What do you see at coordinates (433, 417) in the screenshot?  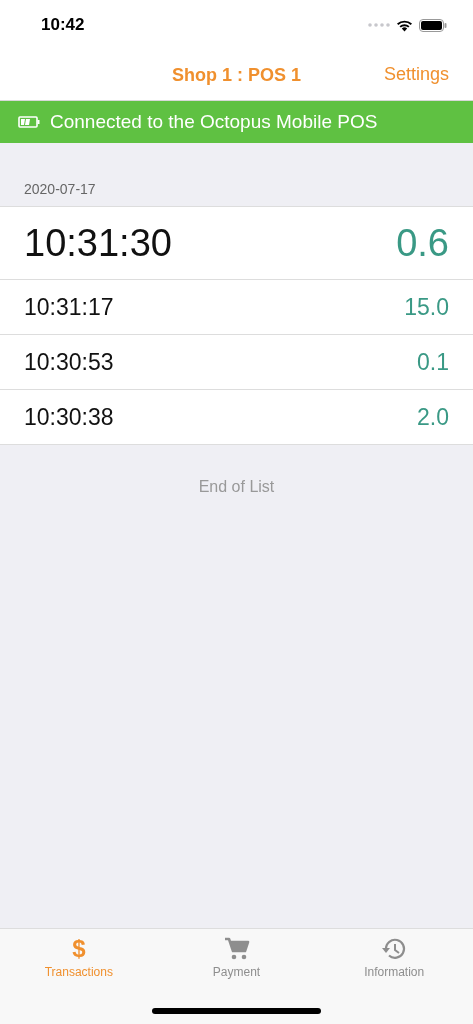 I see `transaction-amount: 2.0` at bounding box center [433, 417].